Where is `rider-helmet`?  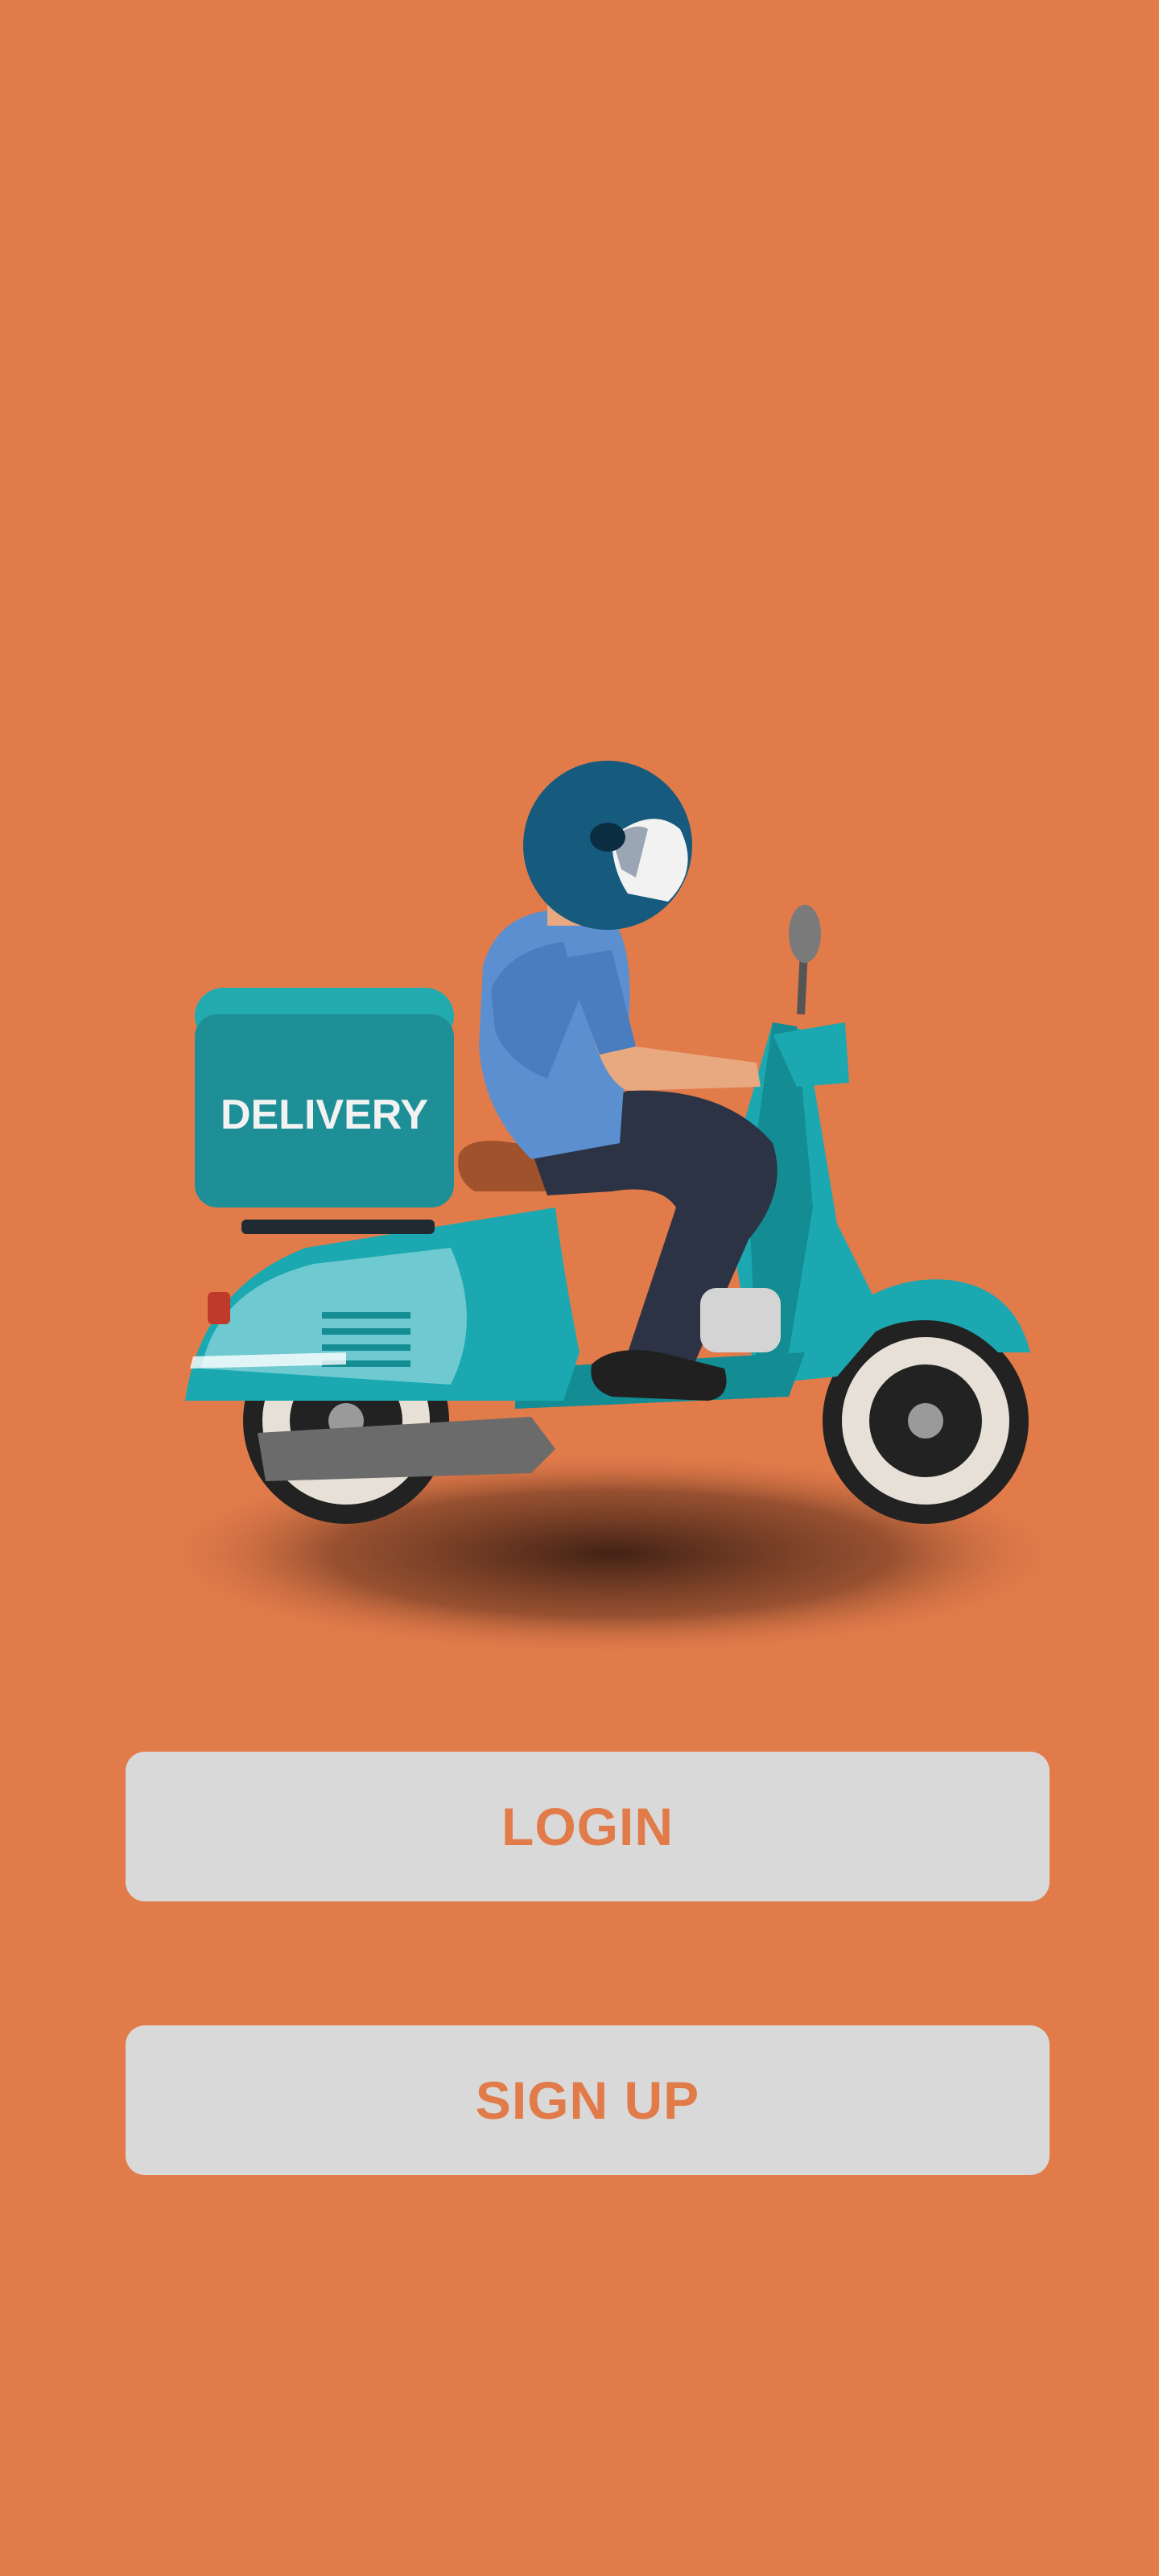 rider-helmet is located at coordinates (607, 845).